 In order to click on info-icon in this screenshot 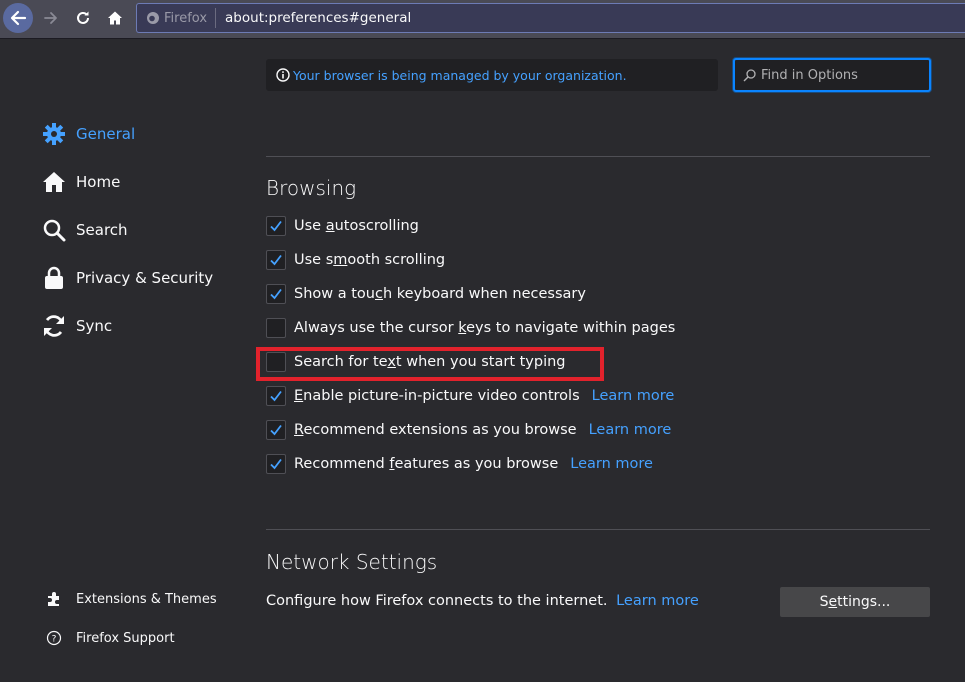, I will do `click(283, 75)`.